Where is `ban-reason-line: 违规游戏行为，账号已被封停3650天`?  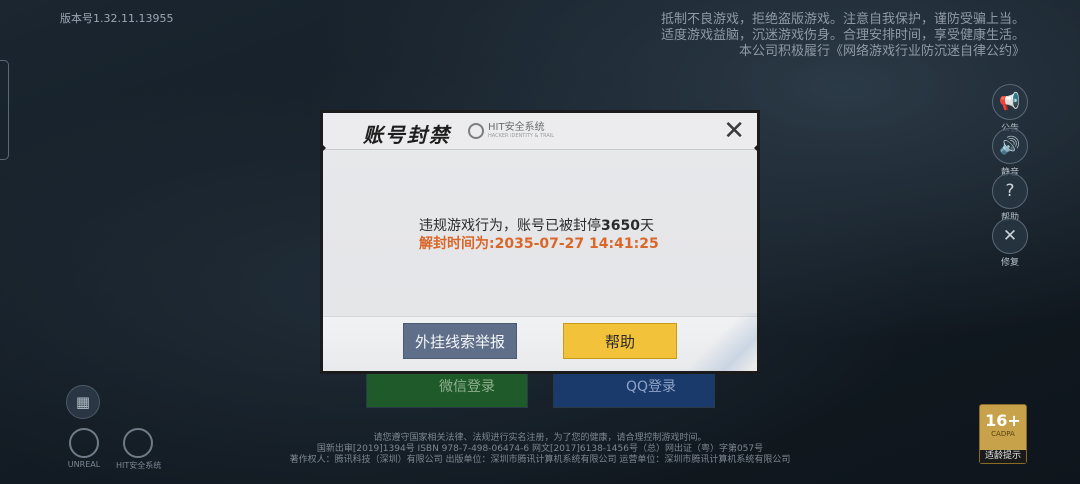
ban-reason-line: 违规游戏行为，账号已被封停3650天 is located at coordinates (539, 226).